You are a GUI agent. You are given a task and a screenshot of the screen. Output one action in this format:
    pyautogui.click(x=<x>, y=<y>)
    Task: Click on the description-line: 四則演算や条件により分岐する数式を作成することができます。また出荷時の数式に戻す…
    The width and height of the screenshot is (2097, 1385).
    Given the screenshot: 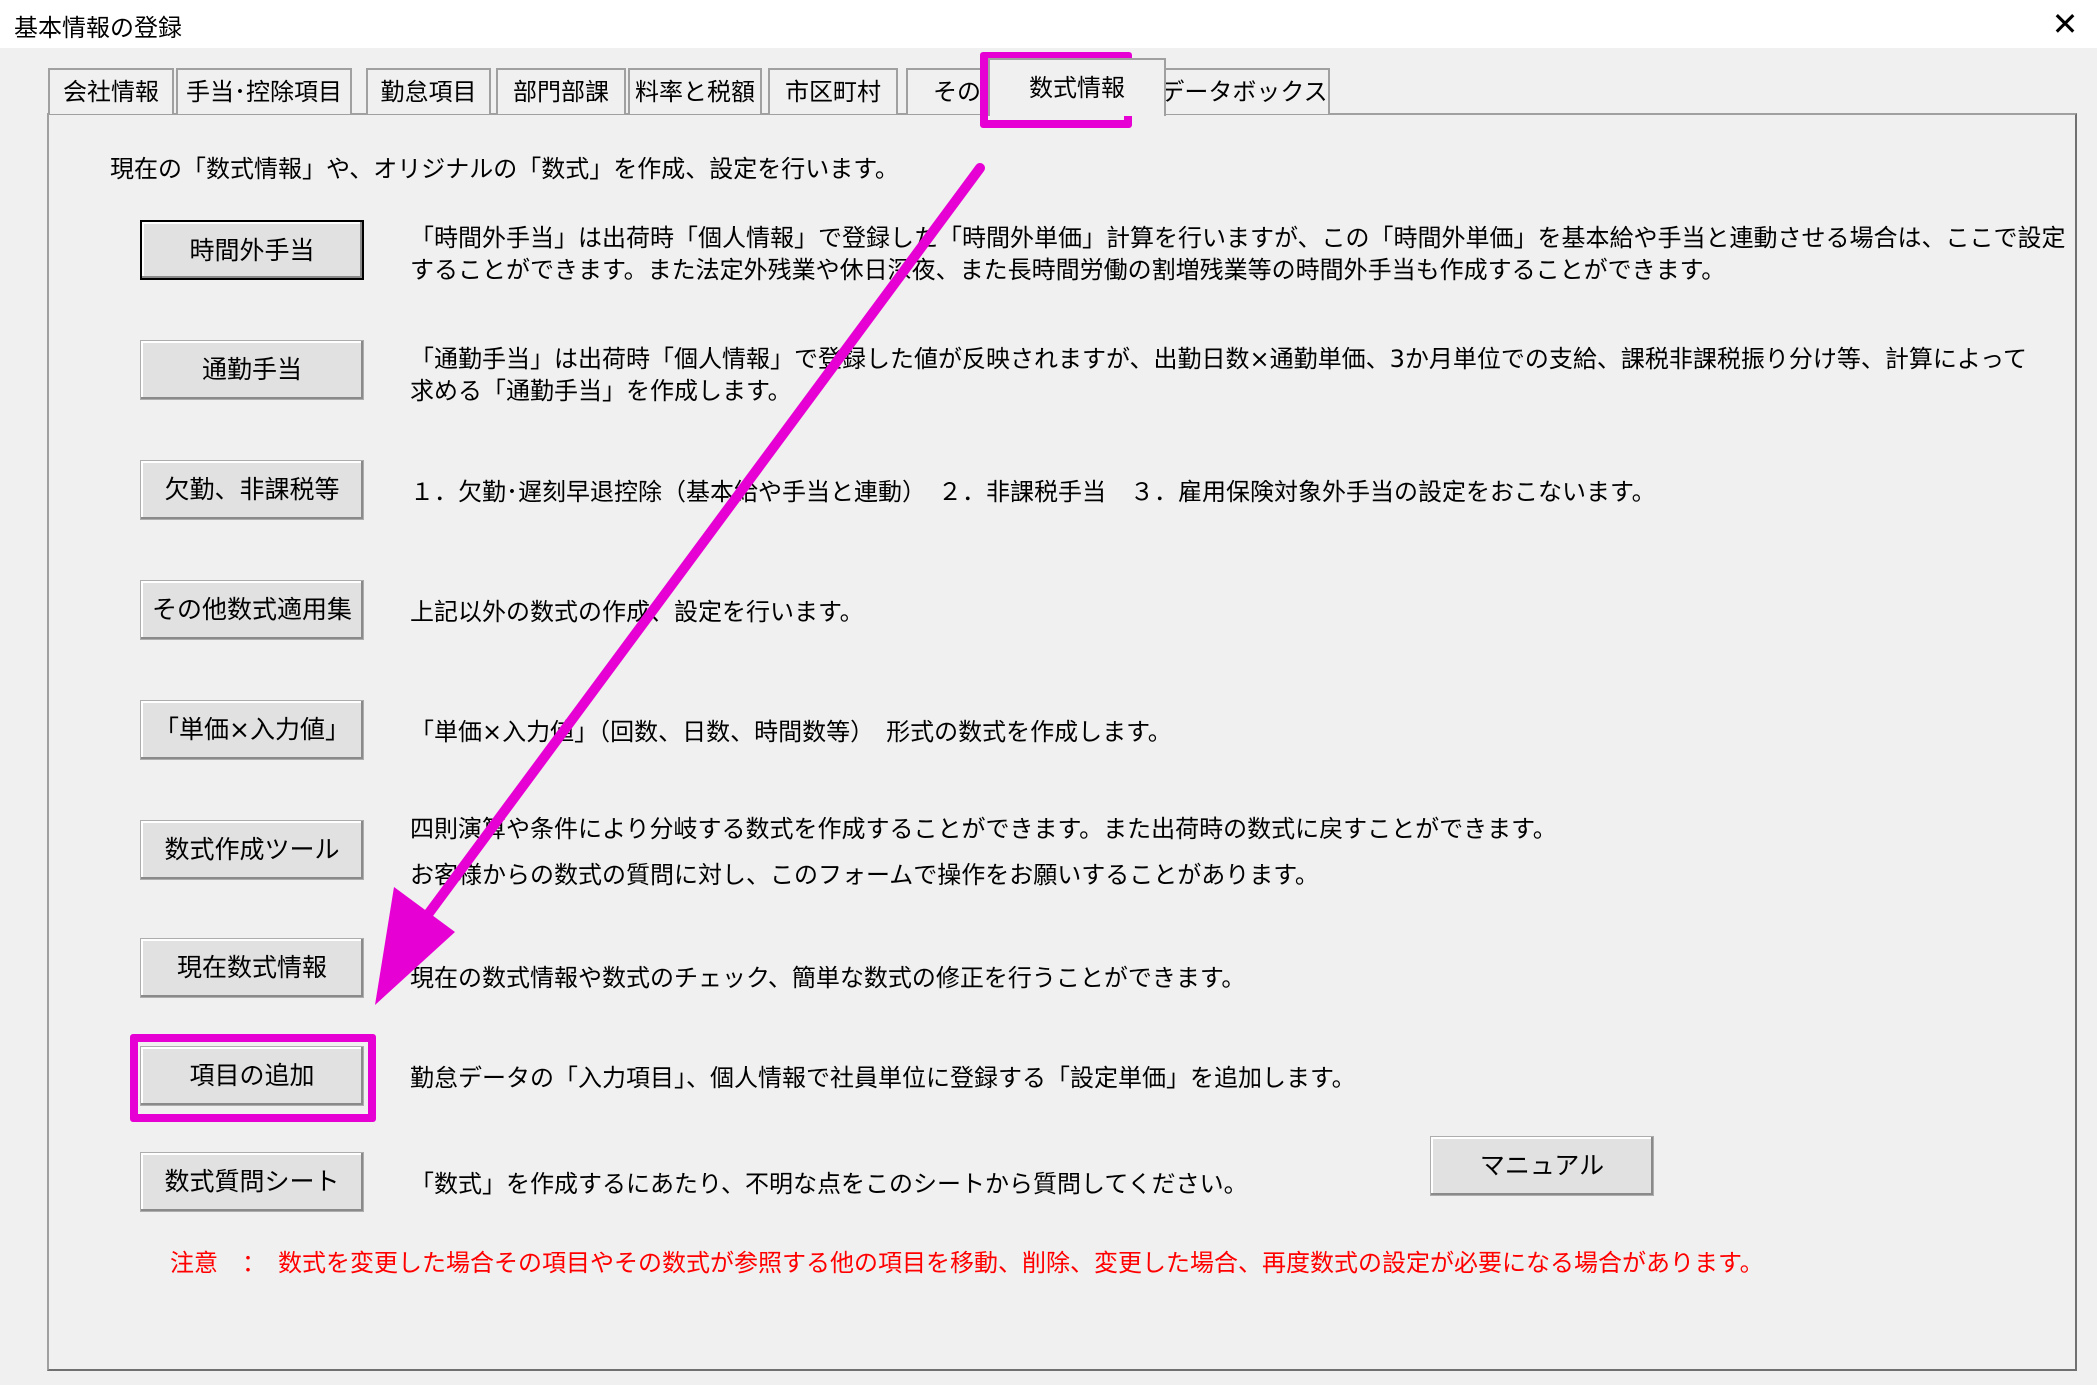 What is the action you would take?
    pyautogui.click(x=983, y=829)
    